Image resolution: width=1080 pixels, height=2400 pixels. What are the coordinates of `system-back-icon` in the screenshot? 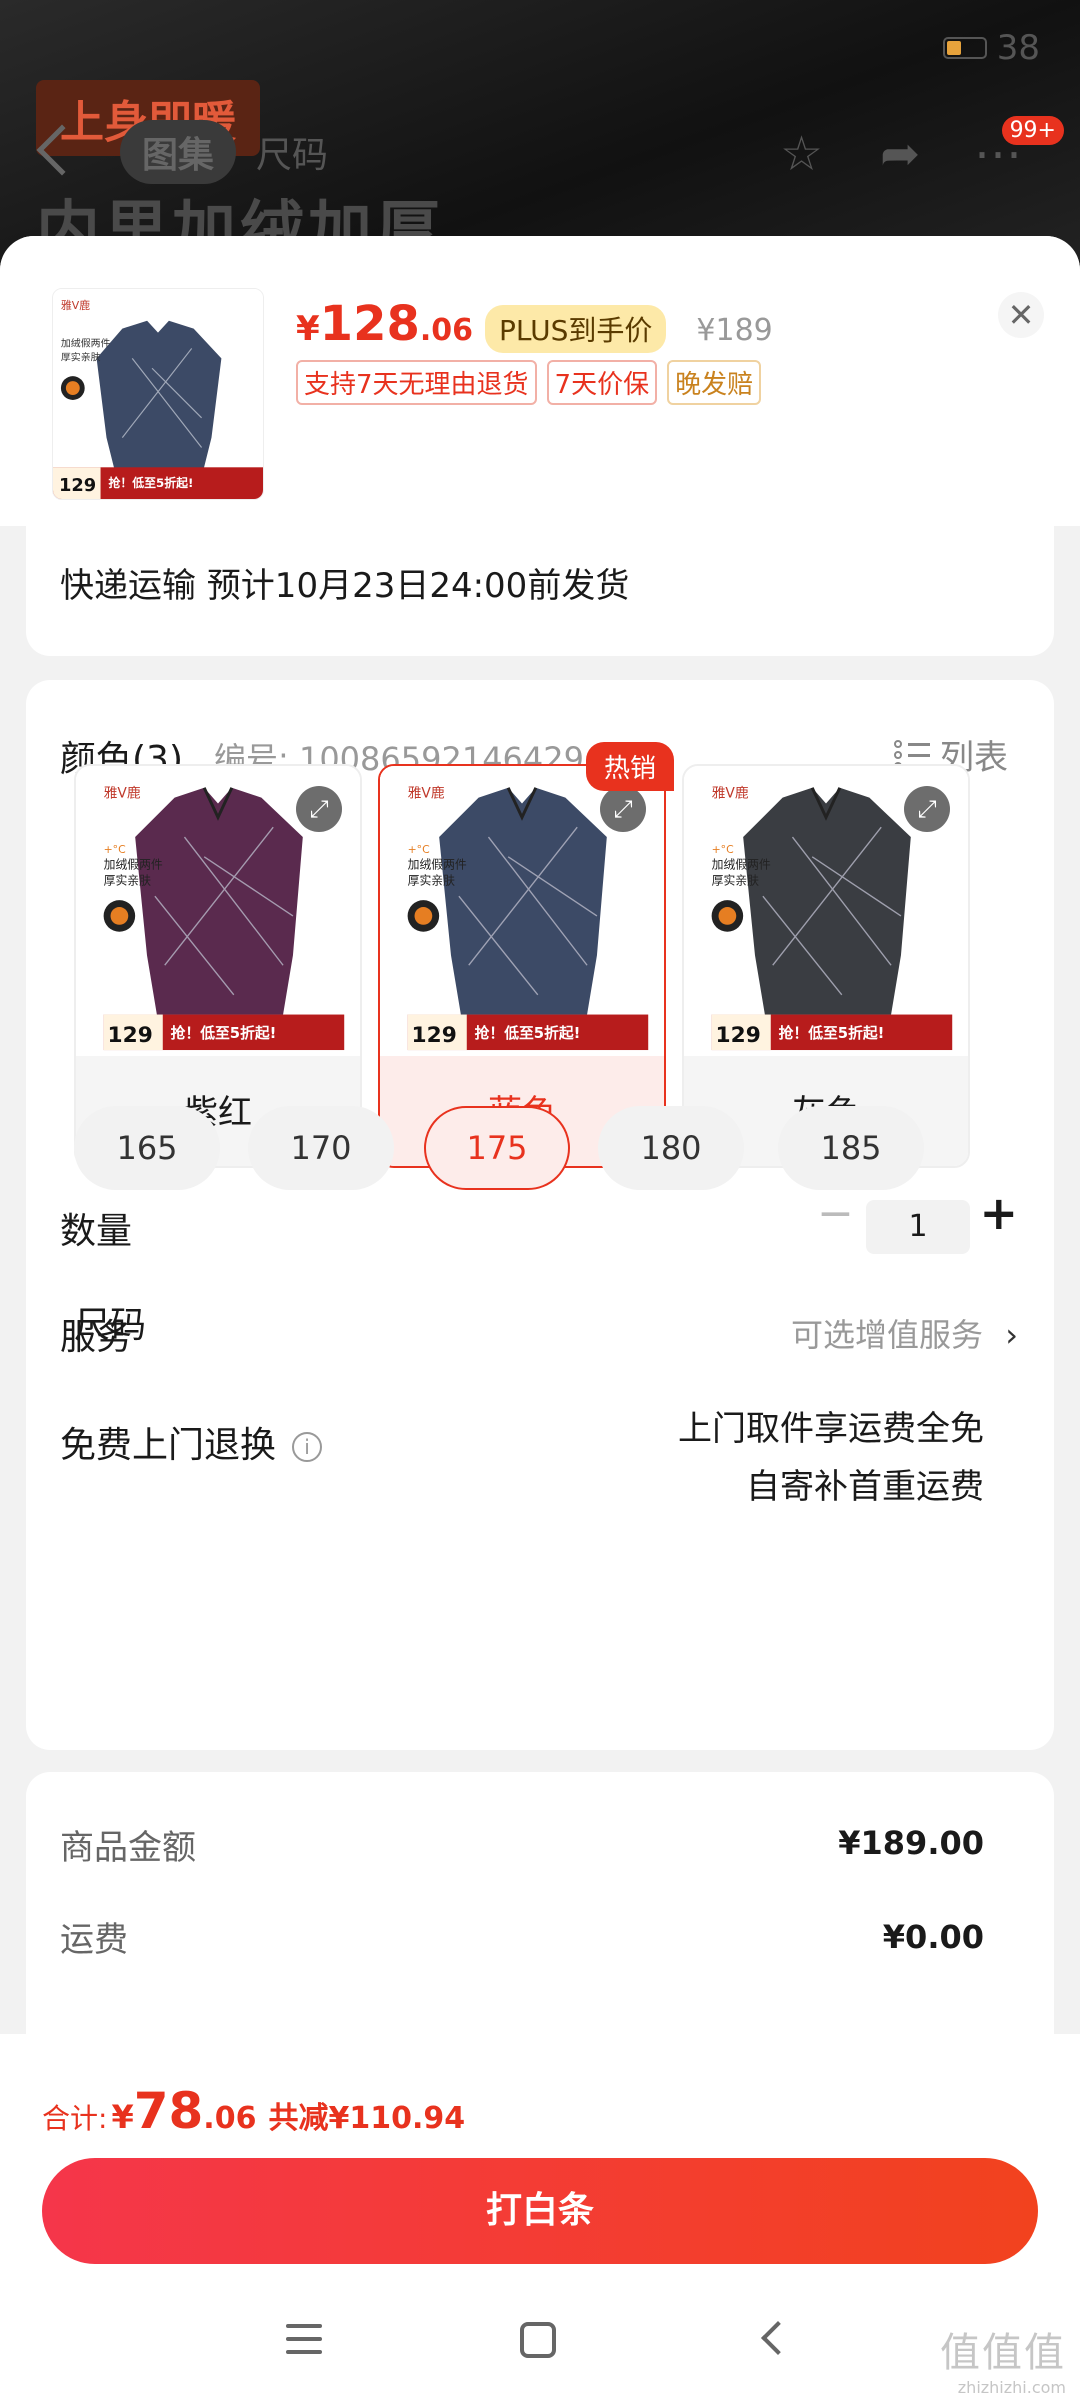 It's located at (778, 2338).